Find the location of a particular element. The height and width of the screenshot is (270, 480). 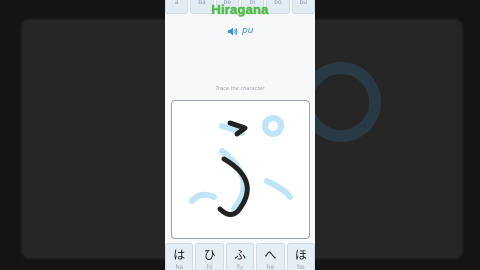

instruction-text: Trace the character is located at coordinates (240, 89).